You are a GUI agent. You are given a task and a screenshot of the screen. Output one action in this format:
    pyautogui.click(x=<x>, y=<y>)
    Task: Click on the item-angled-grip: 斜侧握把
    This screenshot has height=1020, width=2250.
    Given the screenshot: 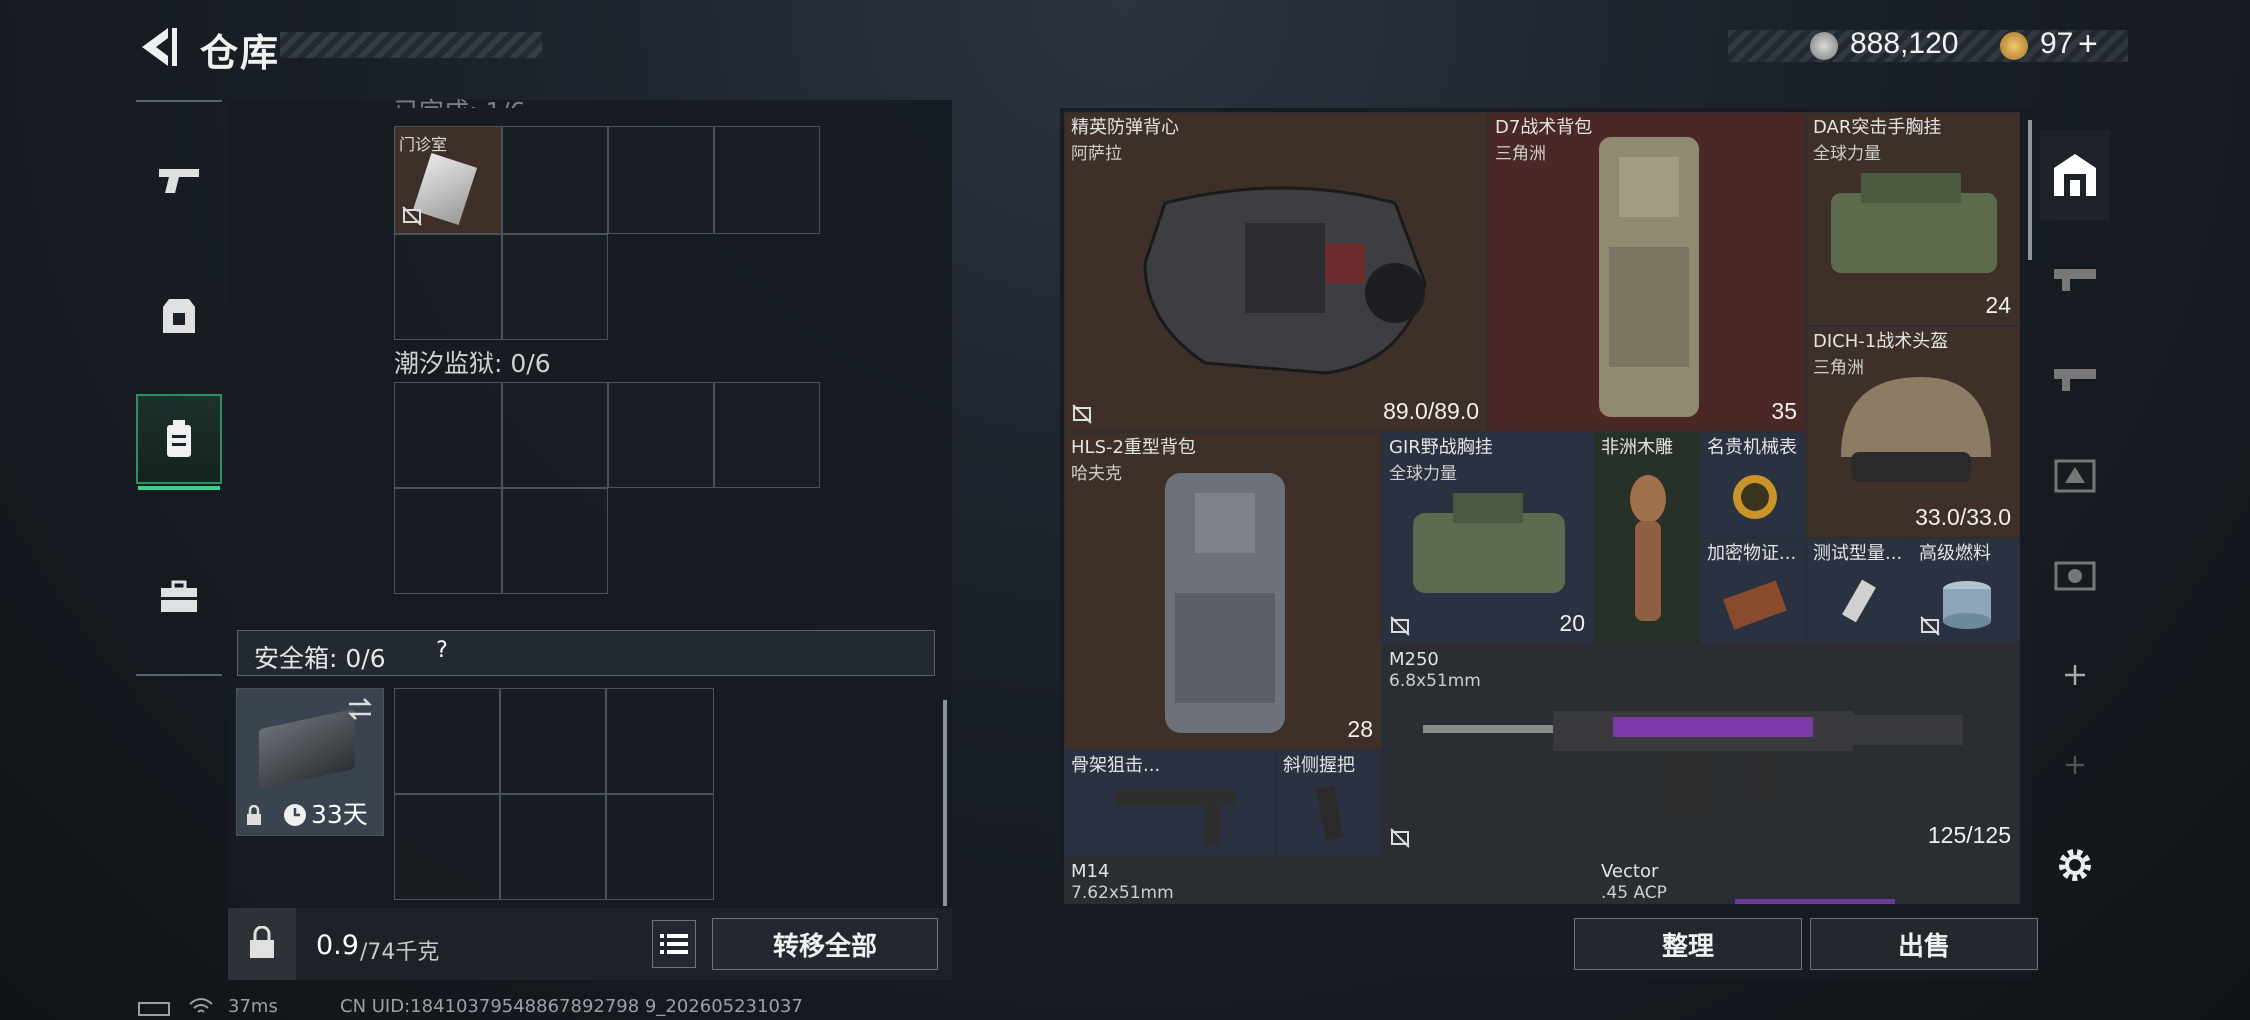 What is the action you would take?
    pyautogui.click(x=1329, y=803)
    